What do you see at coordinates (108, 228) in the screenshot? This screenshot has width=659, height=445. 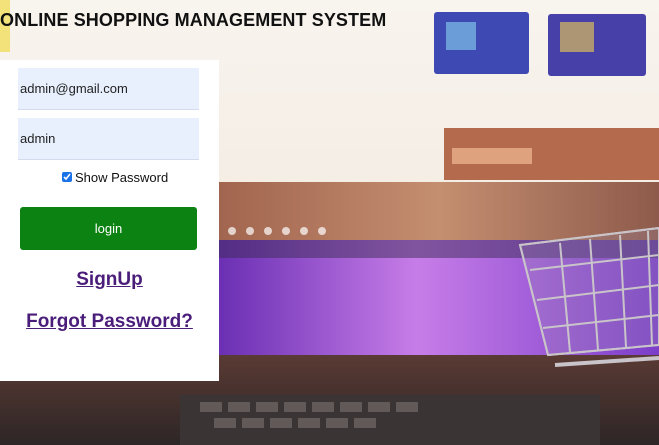 I see `login-button: login` at bounding box center [108, 228].